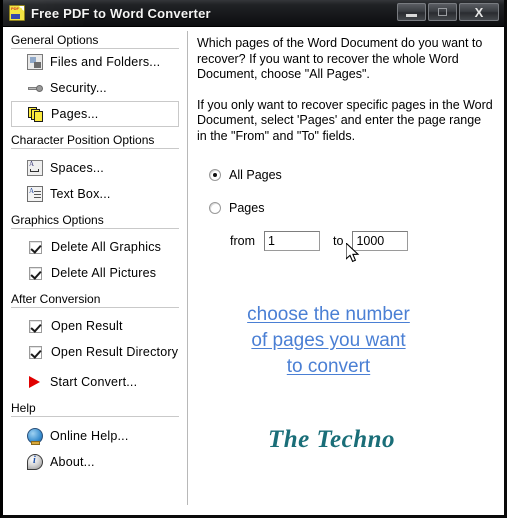  Describe the element at coordinates (380, 241) in the screenshot. I see `to-page-input` at that location.